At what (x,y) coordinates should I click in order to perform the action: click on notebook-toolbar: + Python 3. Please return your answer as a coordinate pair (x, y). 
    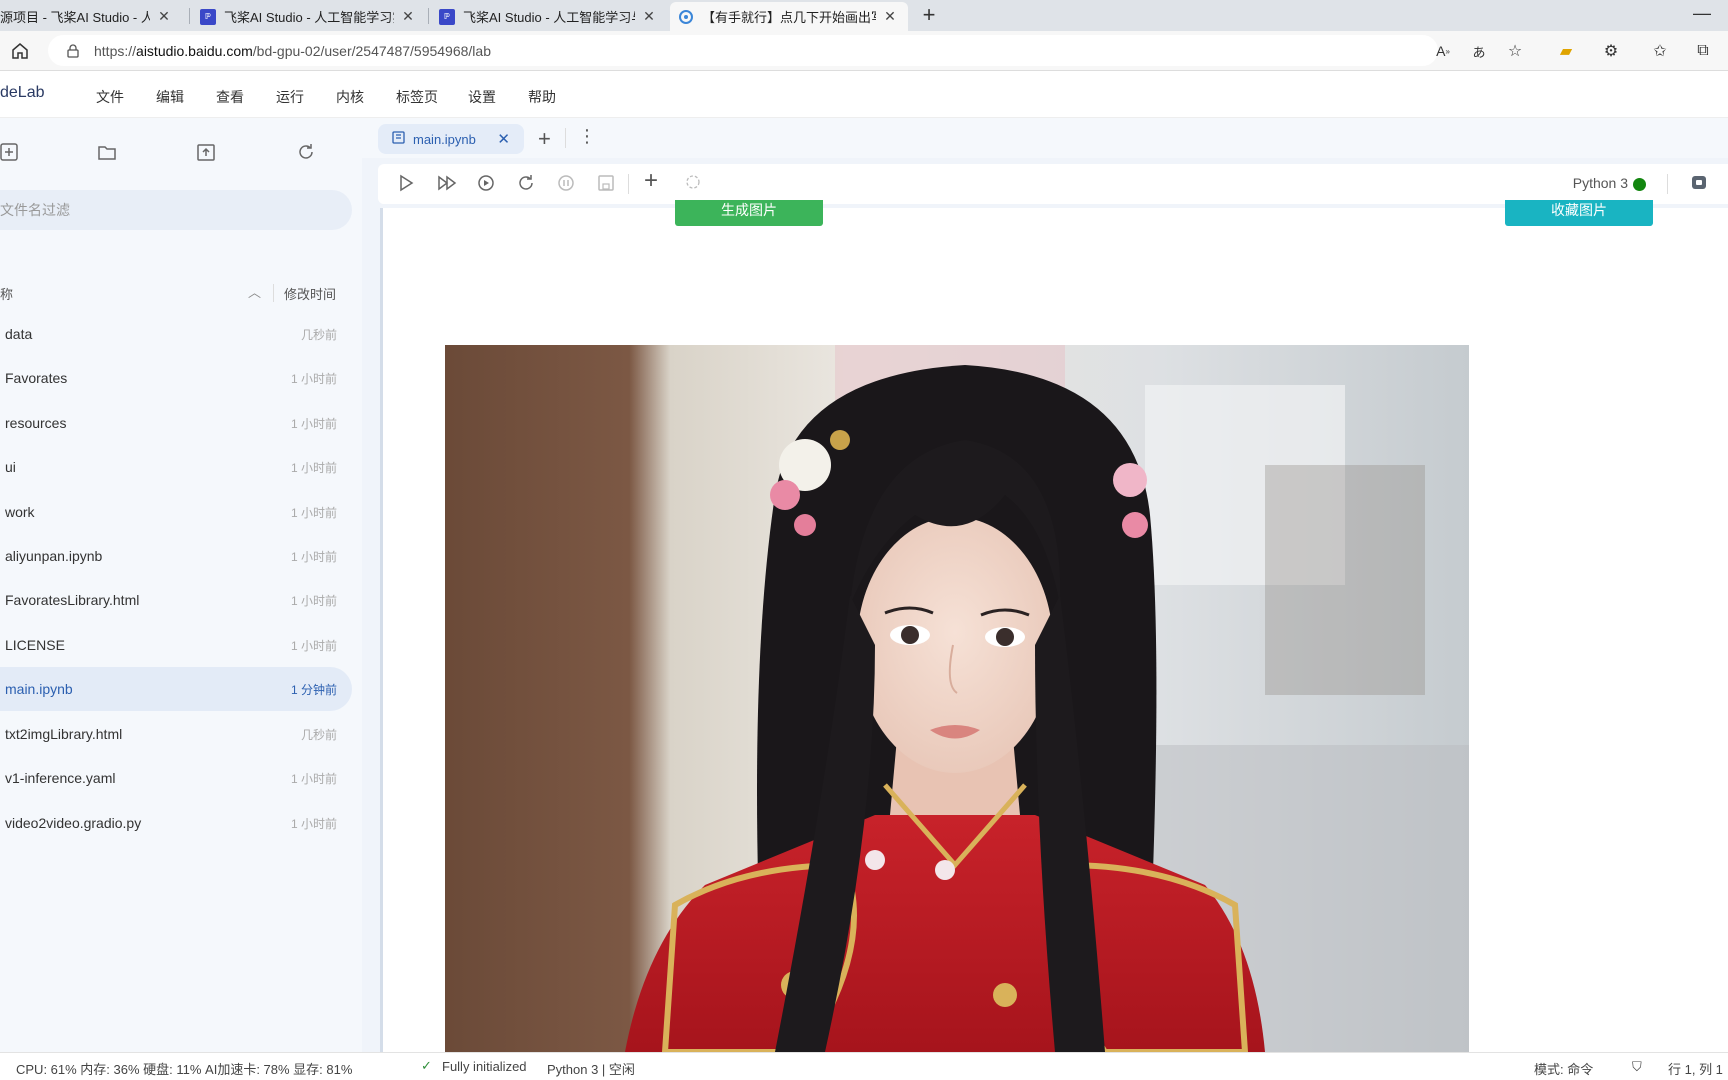
    Looking at the image, I should click on (1053, 184).